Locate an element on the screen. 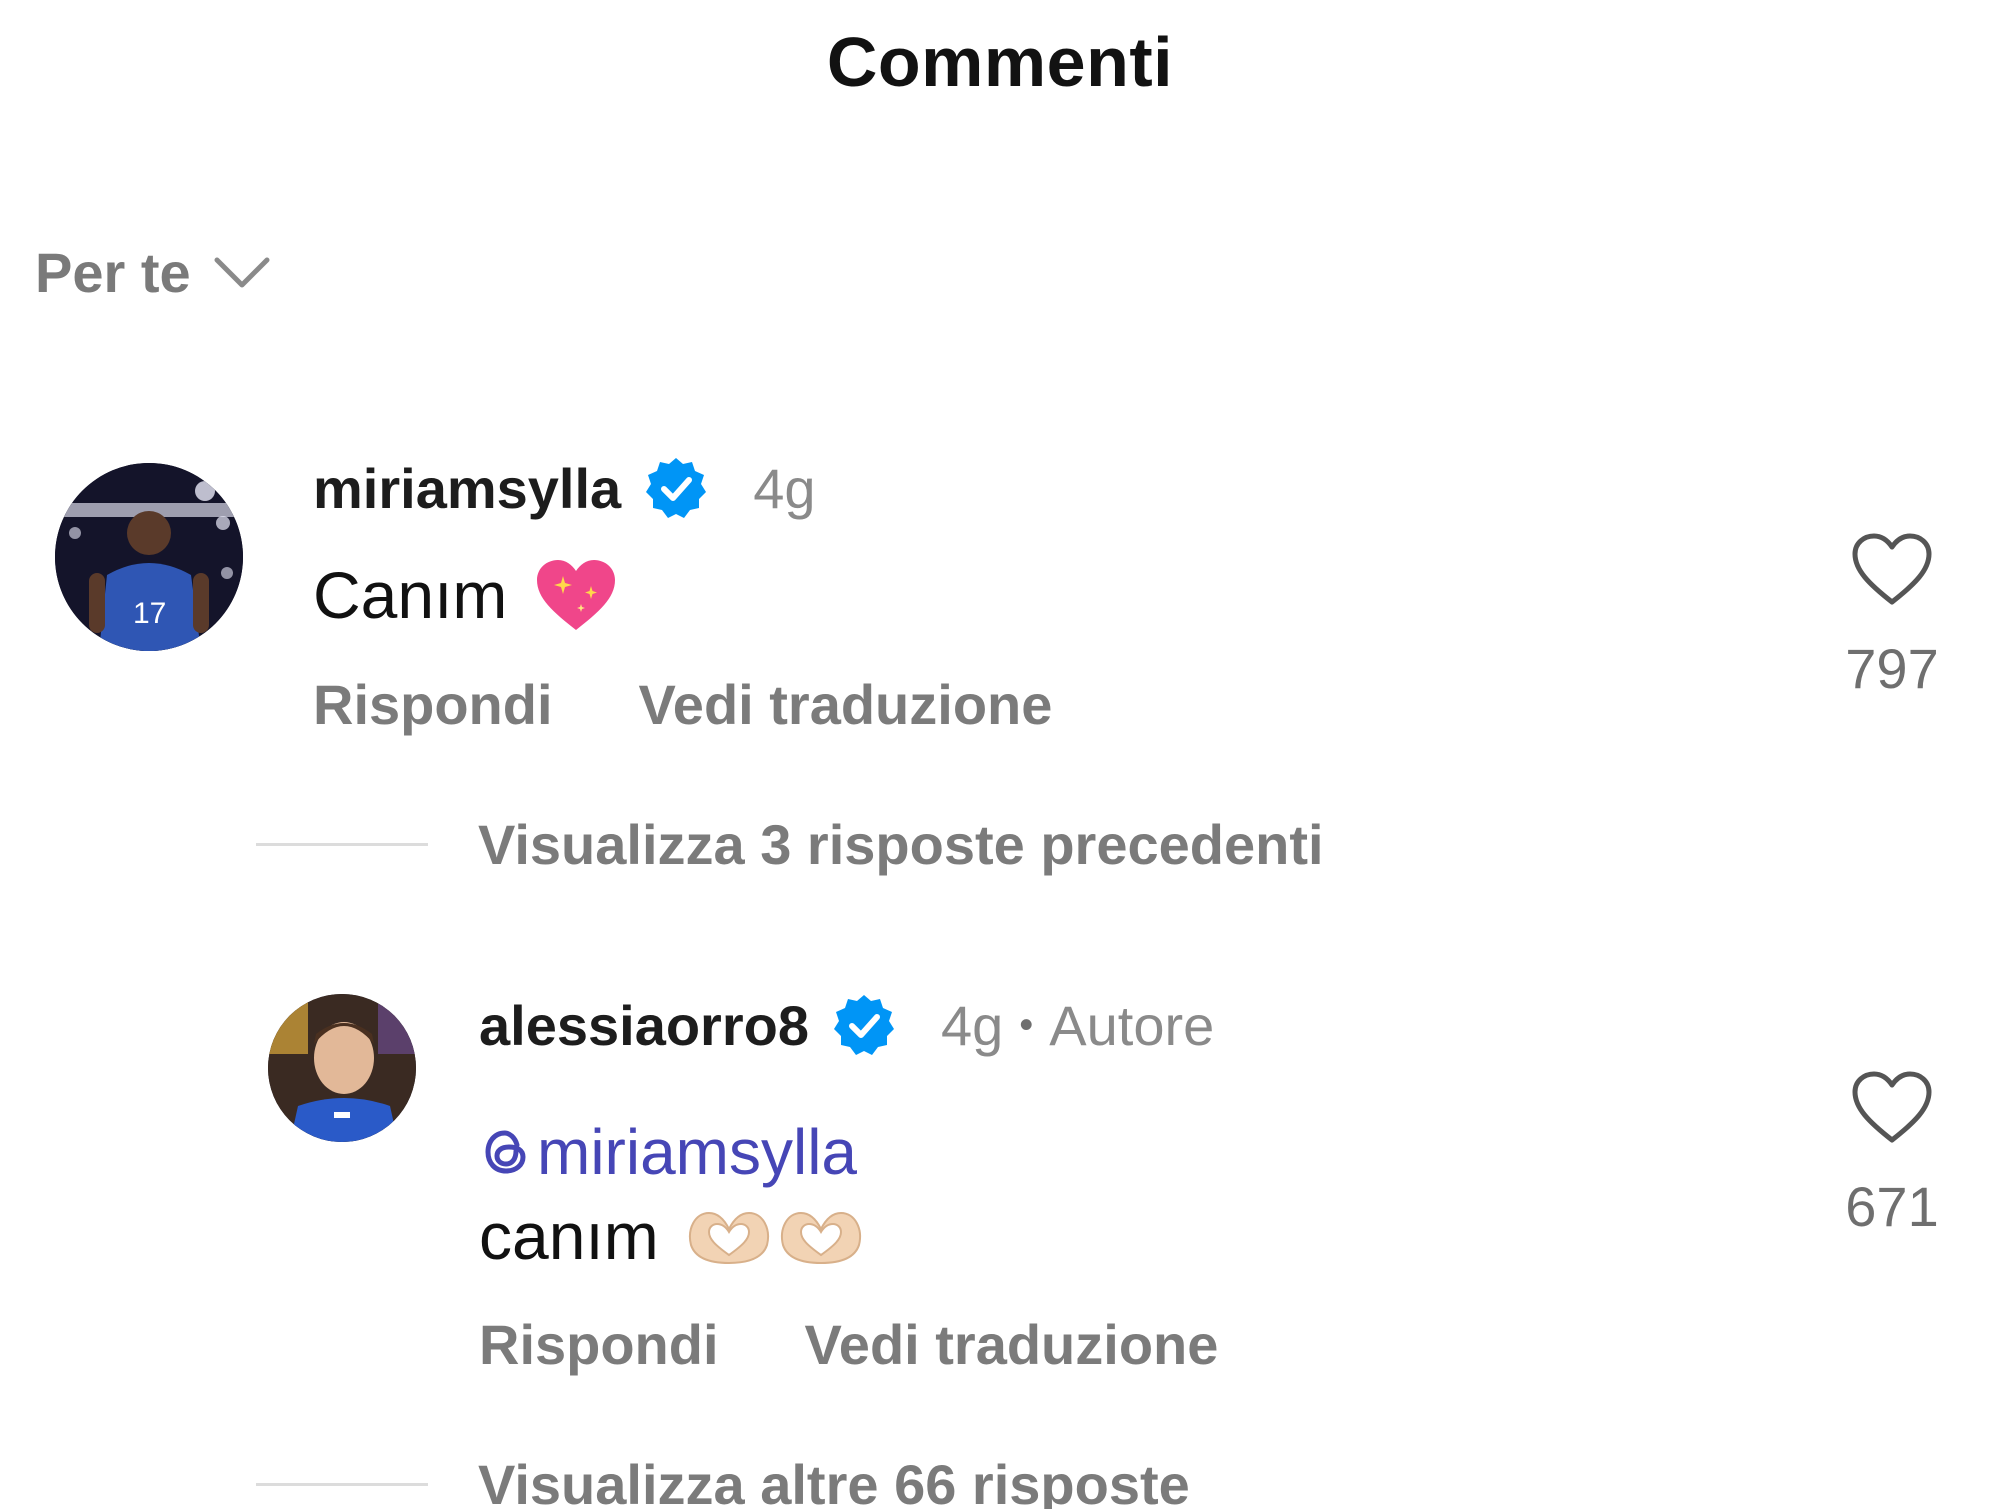 Image resolution: width=2000 pixels, height=1509 pixels. mention-link: miriamsylla is located at coordinates (668, 1152).